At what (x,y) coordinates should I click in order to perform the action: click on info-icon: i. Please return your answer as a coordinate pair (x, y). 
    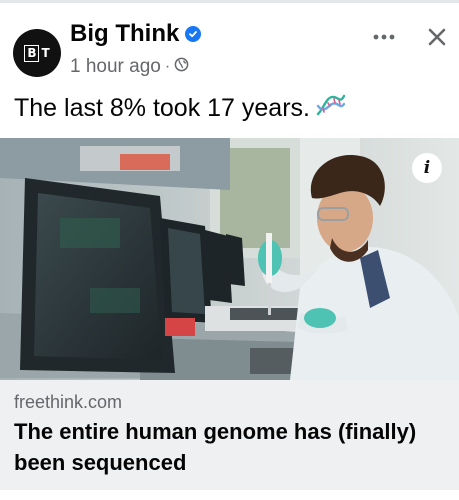
    Looking at the image, I should click on (427, 168).